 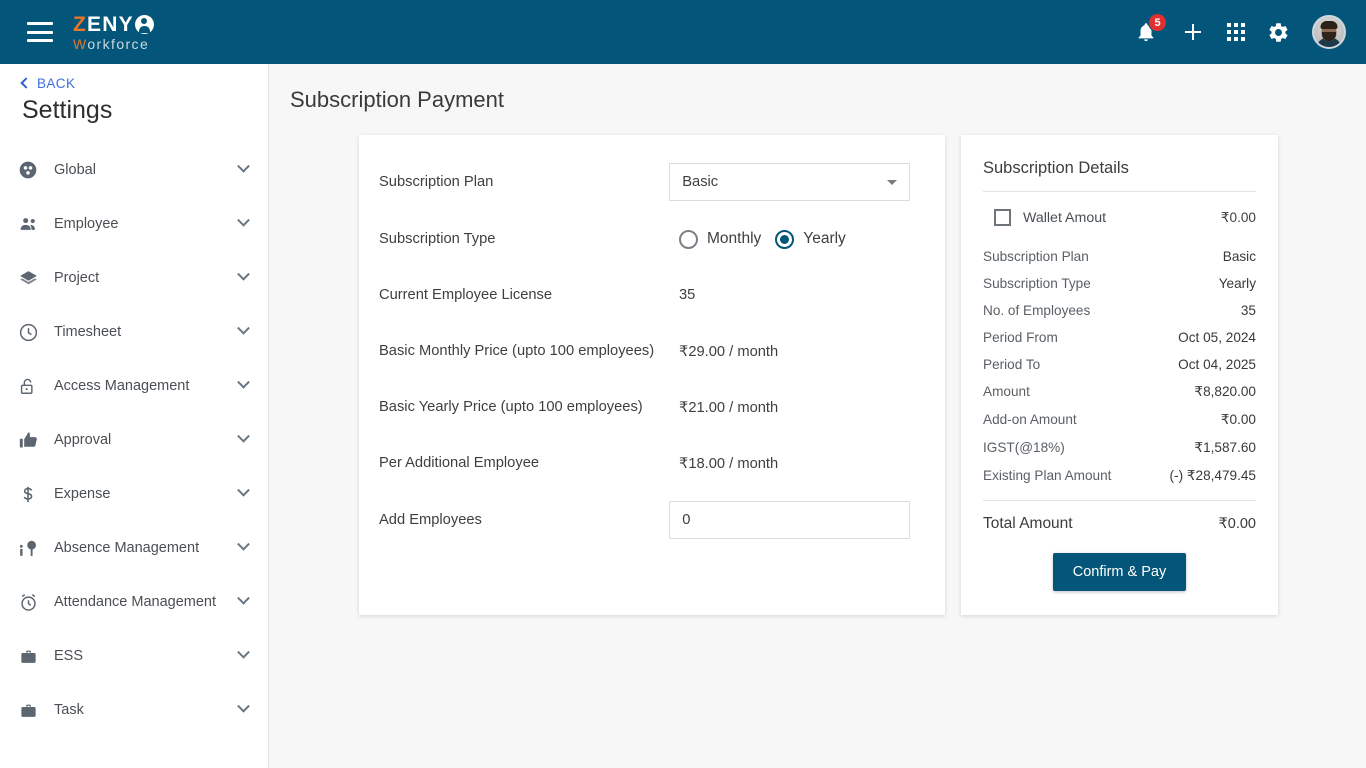 What do you see at coordinates (1037, 310) in the screenshot?
I see `detail-key: No. of Employees` at bounding box center [1037, 310].